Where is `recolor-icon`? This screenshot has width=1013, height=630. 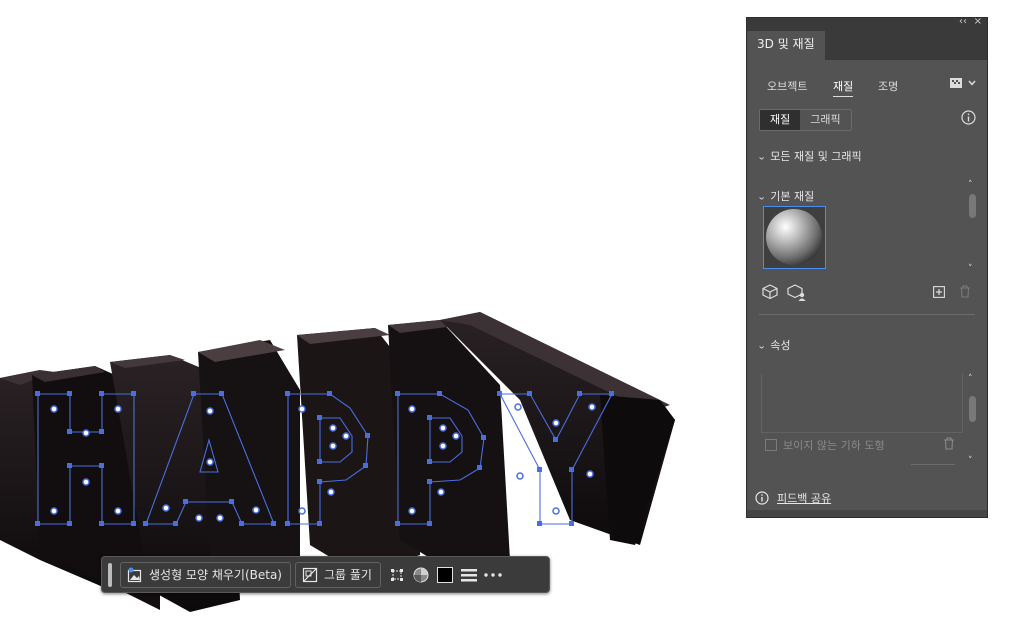 recolor-icon is located at coordinates (421, 575).